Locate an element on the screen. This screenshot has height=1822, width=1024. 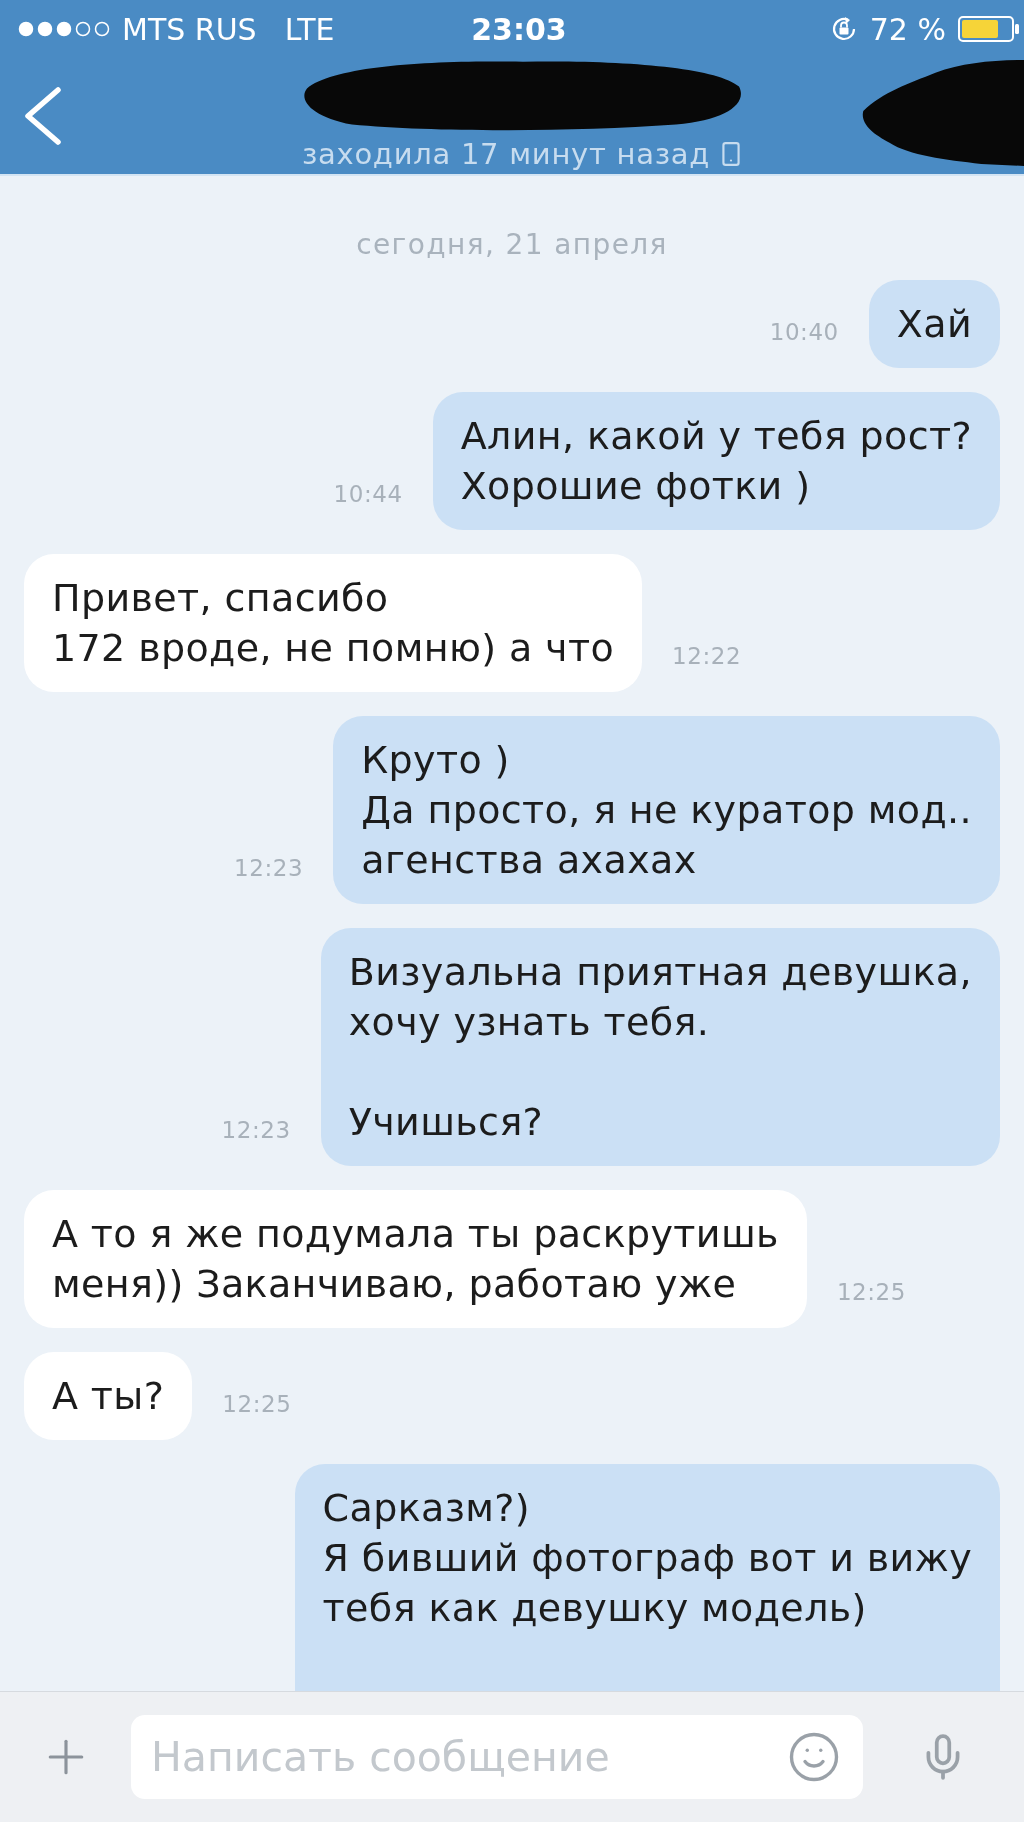
message-time: 12:22 is located at coordinates (707, 656).